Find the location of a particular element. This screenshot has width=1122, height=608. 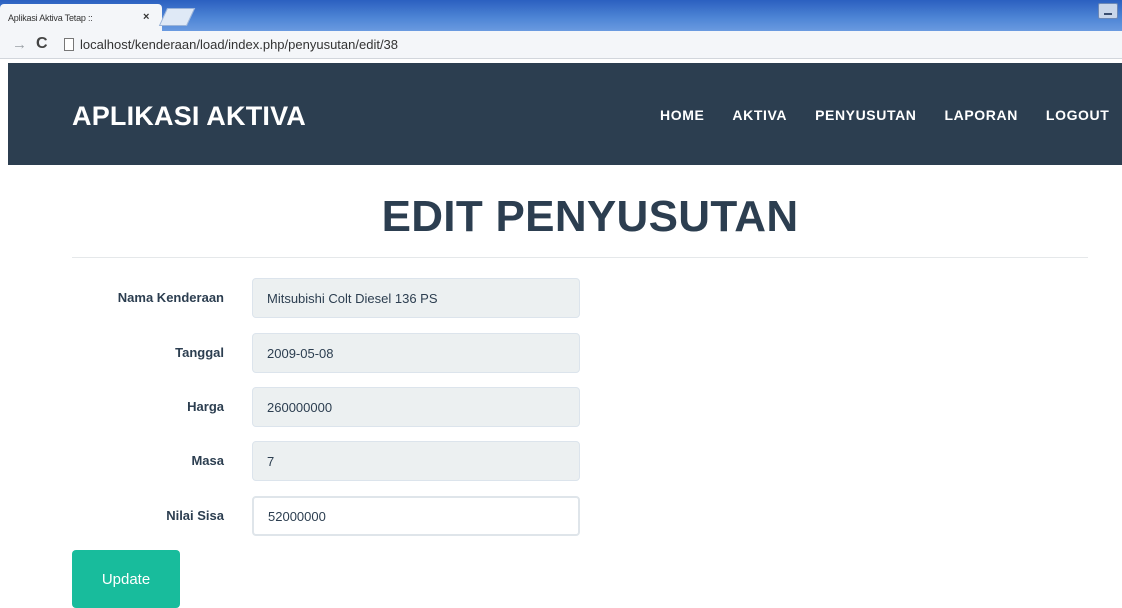

field-label: Masa is located at coordinates (207, 460).